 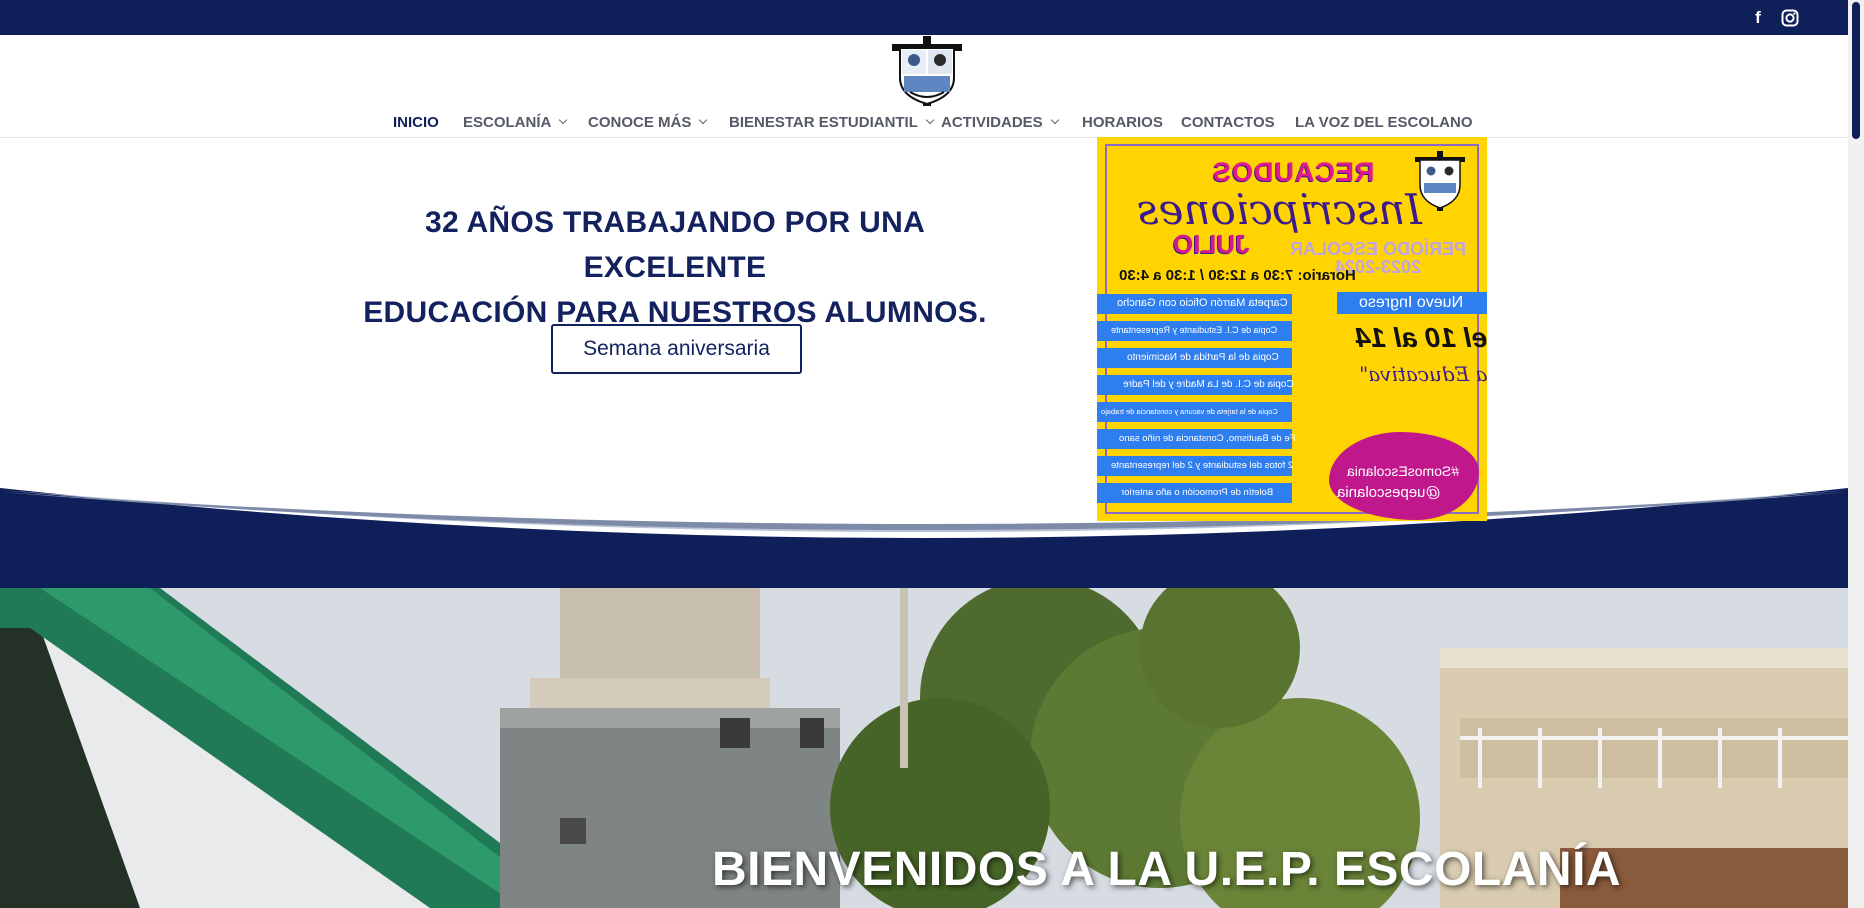 I want to click on poster-hashtag: #SomosEscolania, so click(x=1403, y=471).